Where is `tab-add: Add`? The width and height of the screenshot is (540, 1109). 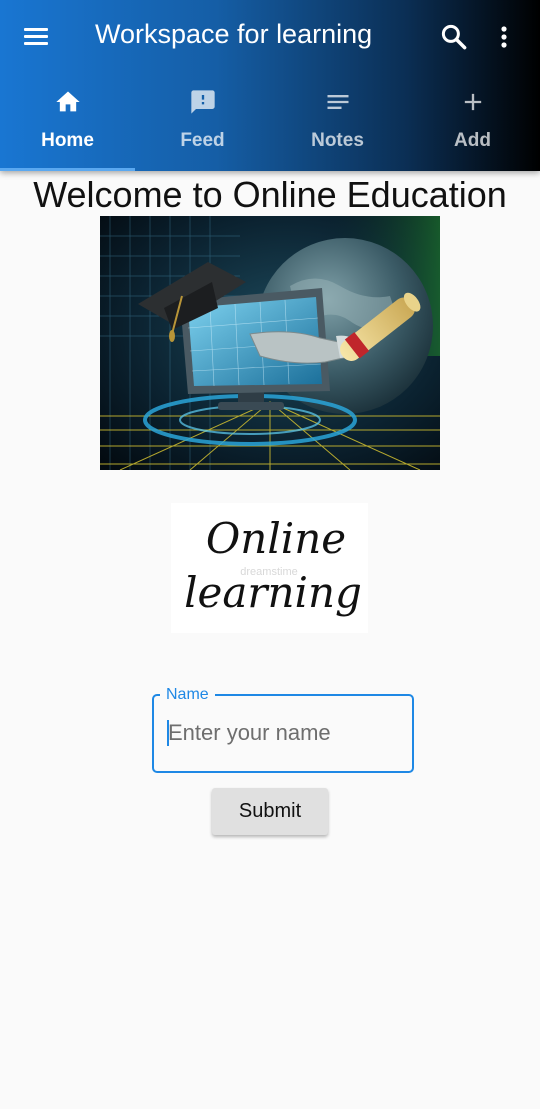 tab-add: Add is located at coordinates (472, 121).